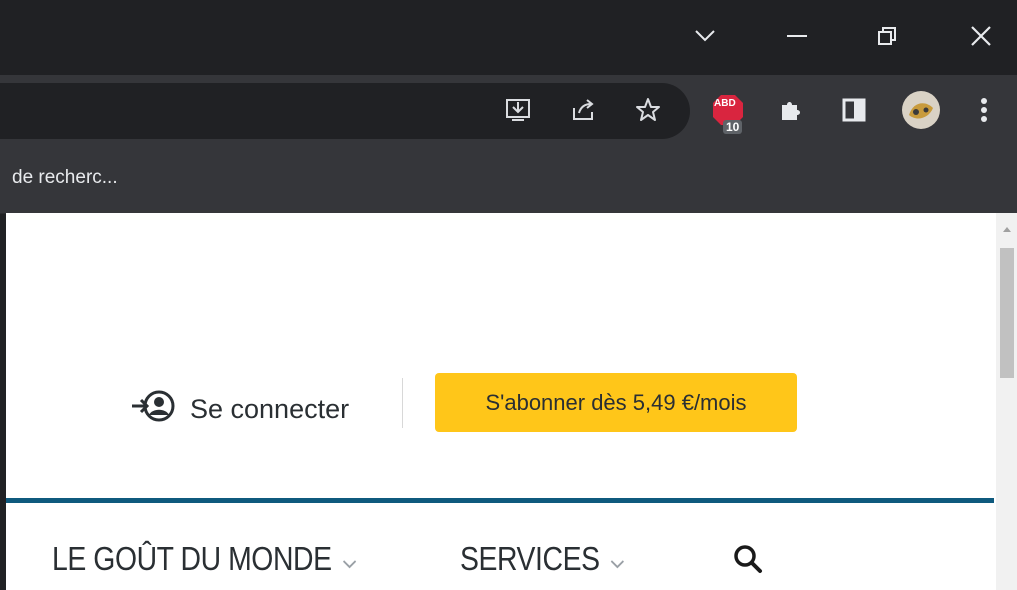  Describe the element at coordinates (402, 403) in the screenshot. I see `header-divider` at that location.